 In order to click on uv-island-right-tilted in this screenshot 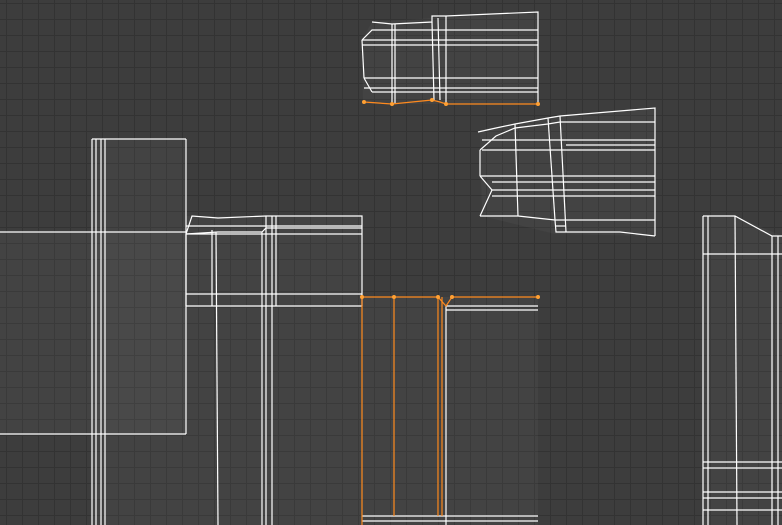, I will do `click(566, 172)`.